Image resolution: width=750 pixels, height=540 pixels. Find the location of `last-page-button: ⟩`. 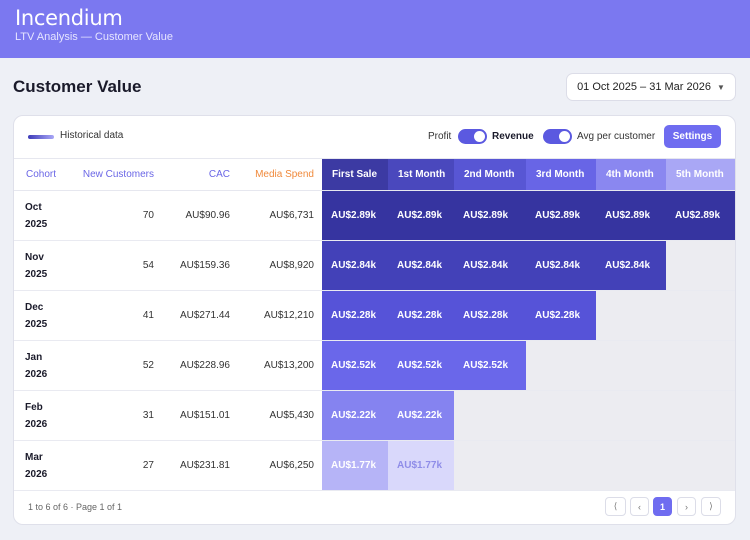

last-page-button: ⟩ is located at coordinates (711, 506).